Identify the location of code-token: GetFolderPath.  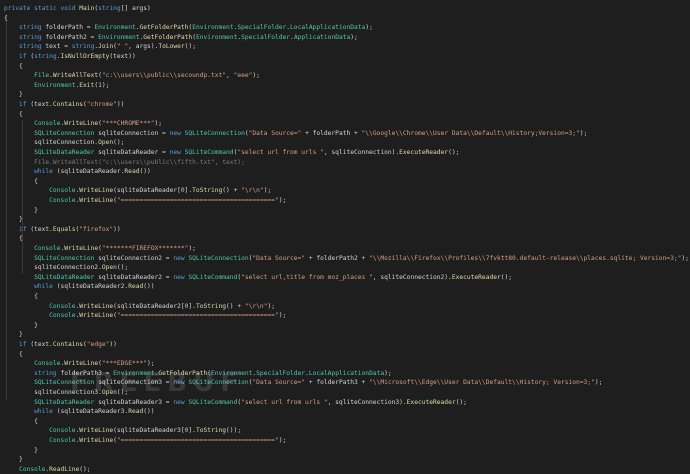
(164, 28).